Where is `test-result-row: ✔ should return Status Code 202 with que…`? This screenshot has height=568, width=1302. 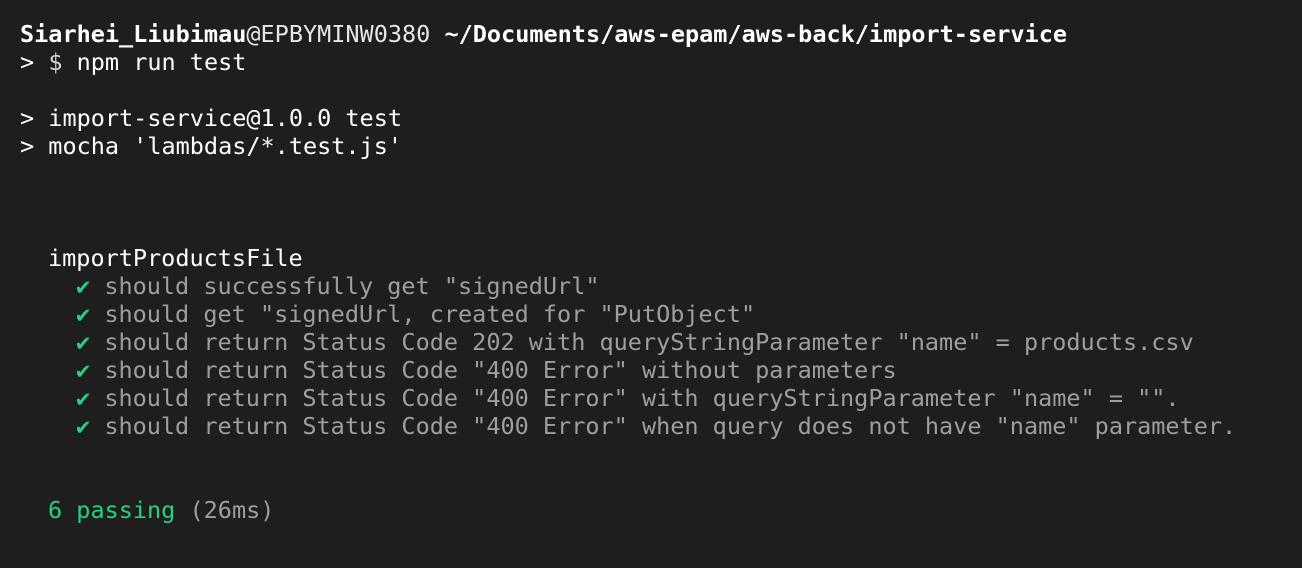
test-result-row: ✔ should return Status Code 202 with que… is located at coordinates (651, 342).